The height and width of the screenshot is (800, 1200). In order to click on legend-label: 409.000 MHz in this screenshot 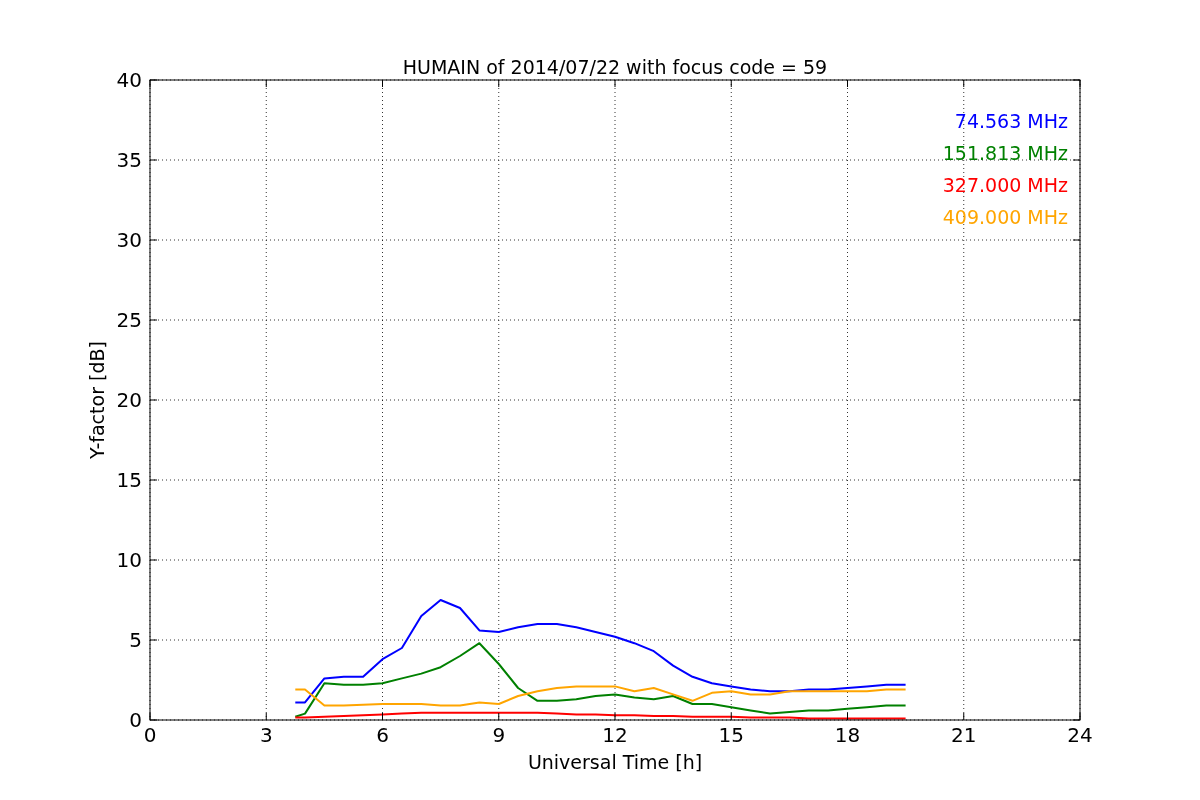, I will do `click(1005, 217)`.